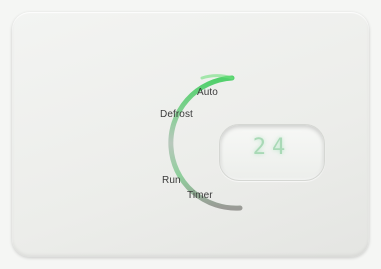 This screenshot has height=269, width=381. Describe the element at coordinates (176, 114) in the screenshot. I see `mode-label-defrost: Defrost` at that location.